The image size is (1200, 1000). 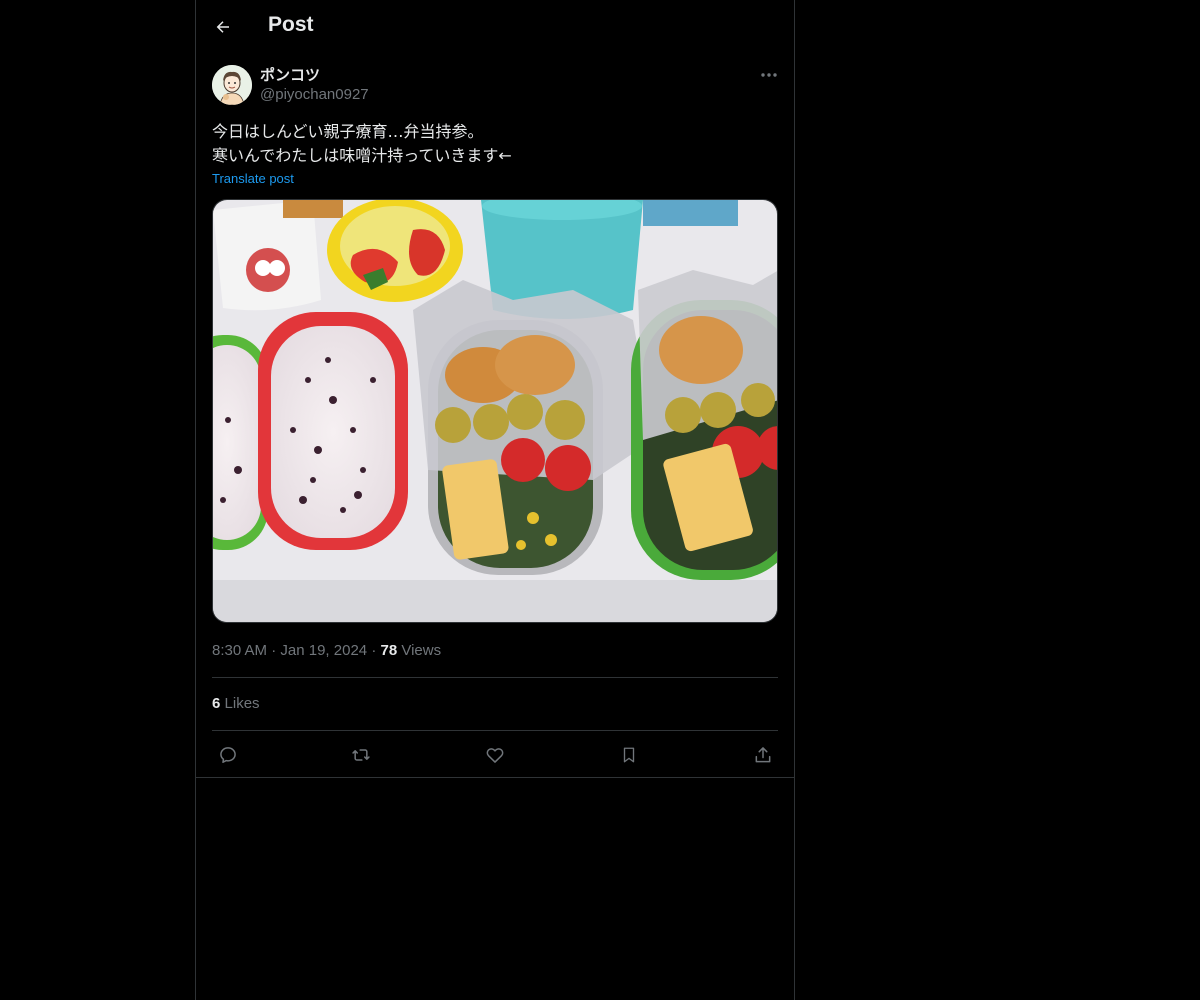 I want to click on like-button, so click(x=495, y=755).